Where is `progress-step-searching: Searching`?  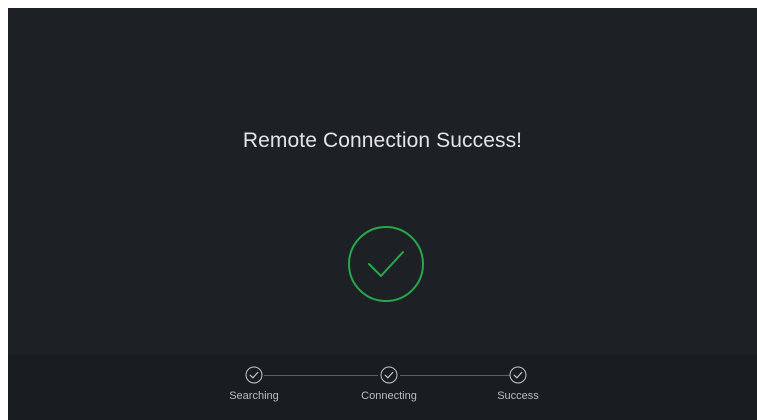 progress-step-searching: Searching is located at coordinates (254, 384).